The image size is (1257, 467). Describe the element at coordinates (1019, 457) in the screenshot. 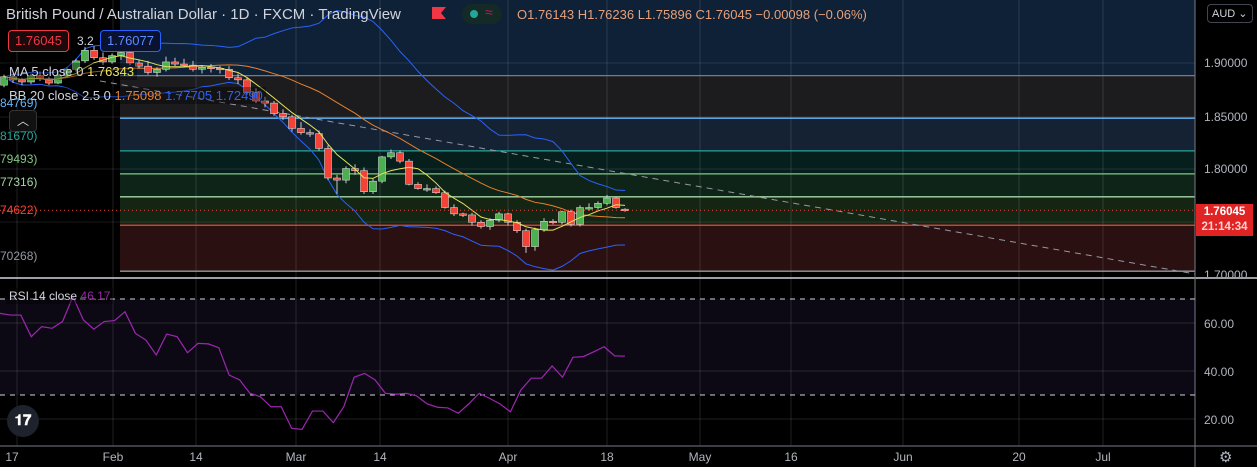

I see `time-tick: 20` at that location.